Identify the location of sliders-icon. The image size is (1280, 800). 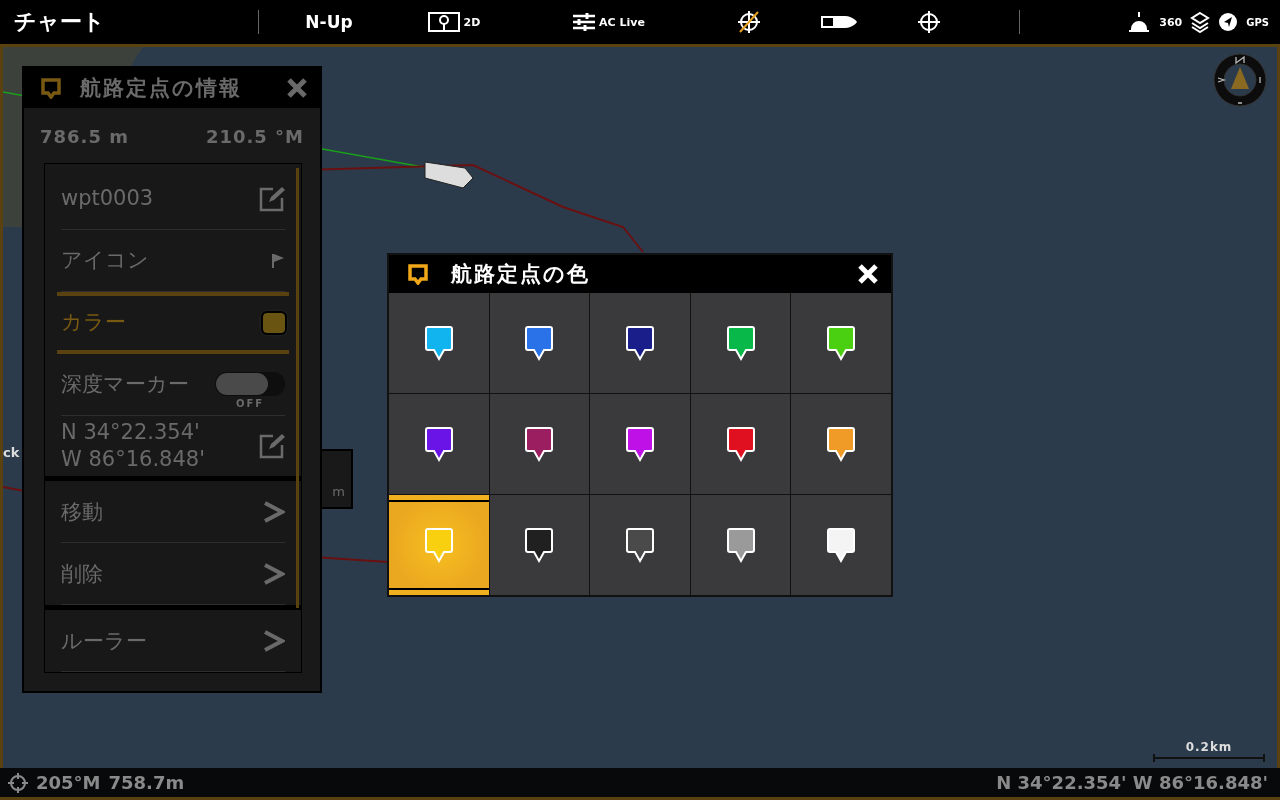
(584, 22).